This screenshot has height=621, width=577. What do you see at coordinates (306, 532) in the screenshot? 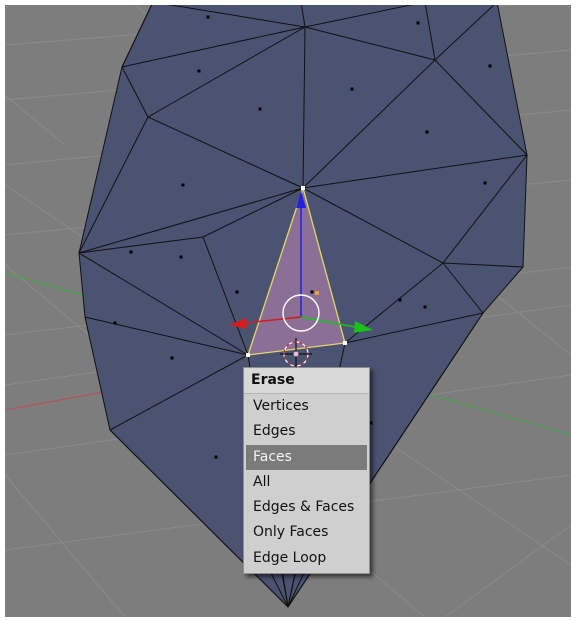
I see `menu-item-only-faces: Only Faces` at bounding box center [306, 532].